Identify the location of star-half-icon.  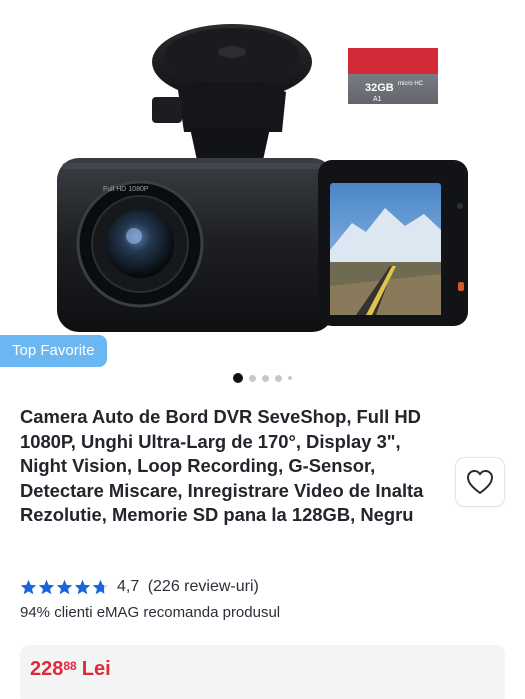
(100, 587).